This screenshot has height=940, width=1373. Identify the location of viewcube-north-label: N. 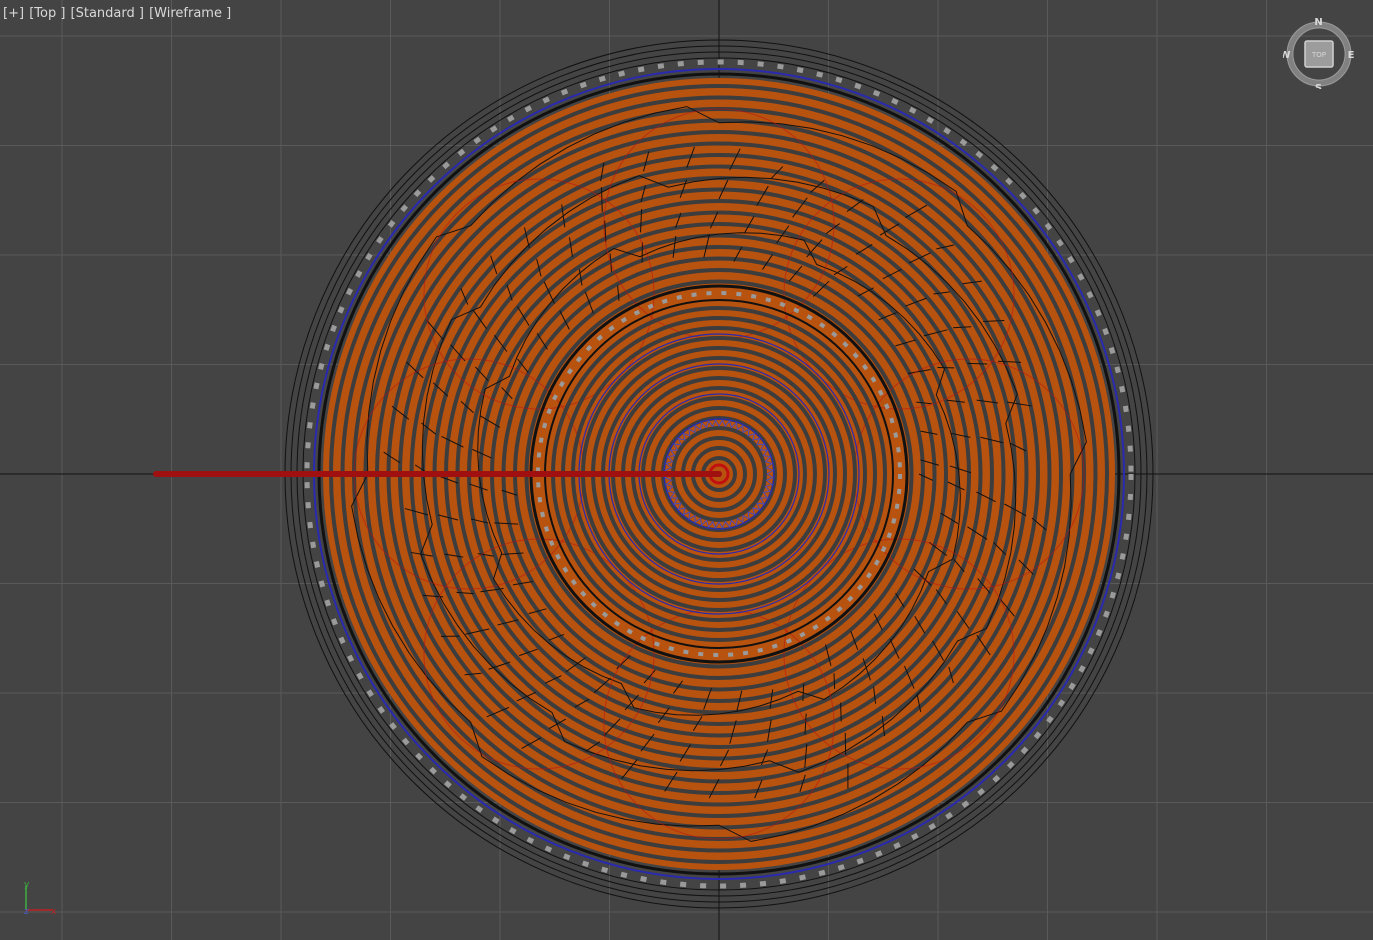
(1318, 22).